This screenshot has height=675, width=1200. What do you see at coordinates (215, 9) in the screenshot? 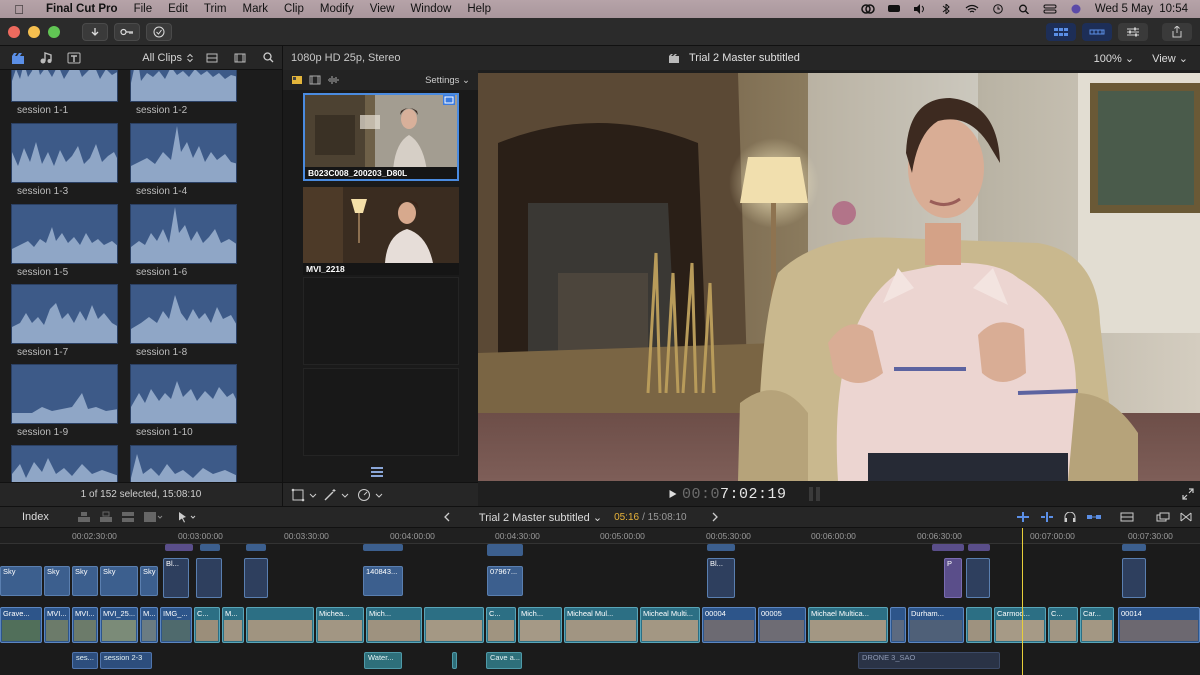
I see `menu-trim: Trim` at bounding box center [215, 9].